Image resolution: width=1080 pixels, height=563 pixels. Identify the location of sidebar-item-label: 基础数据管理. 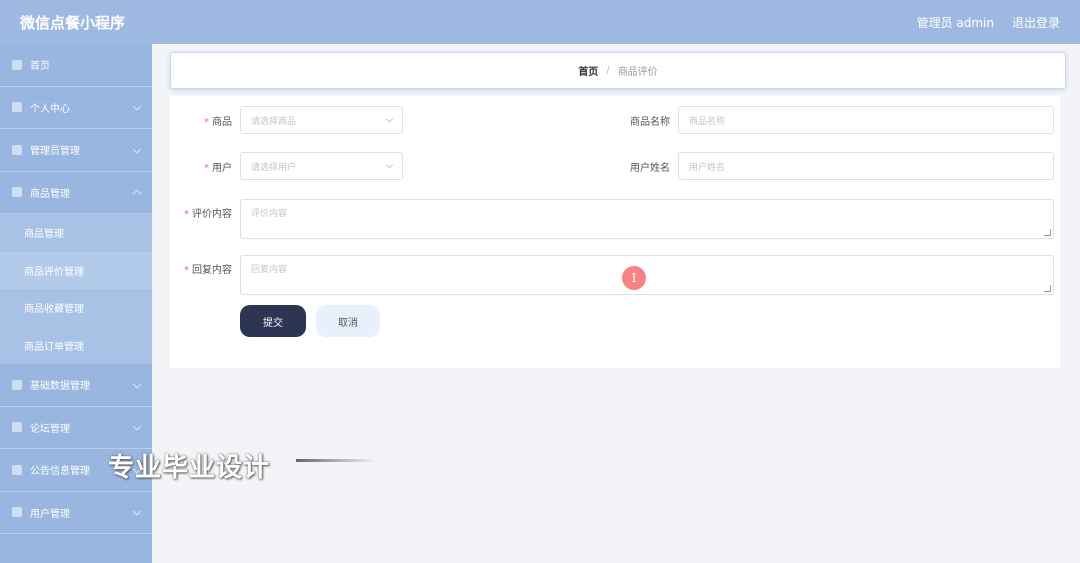
(60, 387).